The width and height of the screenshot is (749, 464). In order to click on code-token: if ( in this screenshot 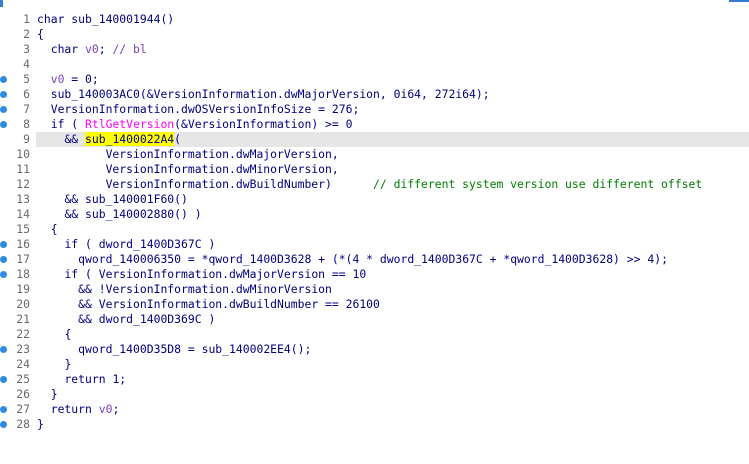, I will do `click(68, 124)`.